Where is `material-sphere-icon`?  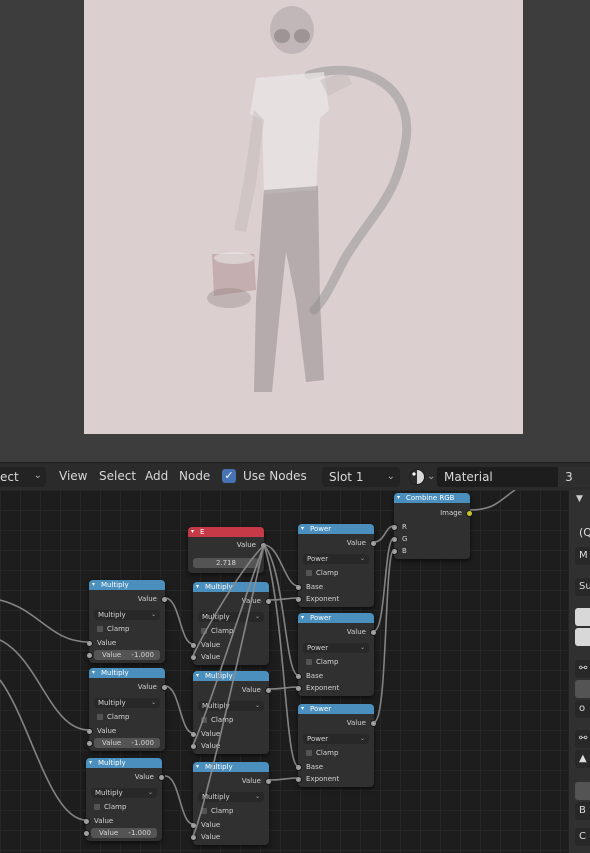 material-sphere-icon is located at coordinates (417, 477).